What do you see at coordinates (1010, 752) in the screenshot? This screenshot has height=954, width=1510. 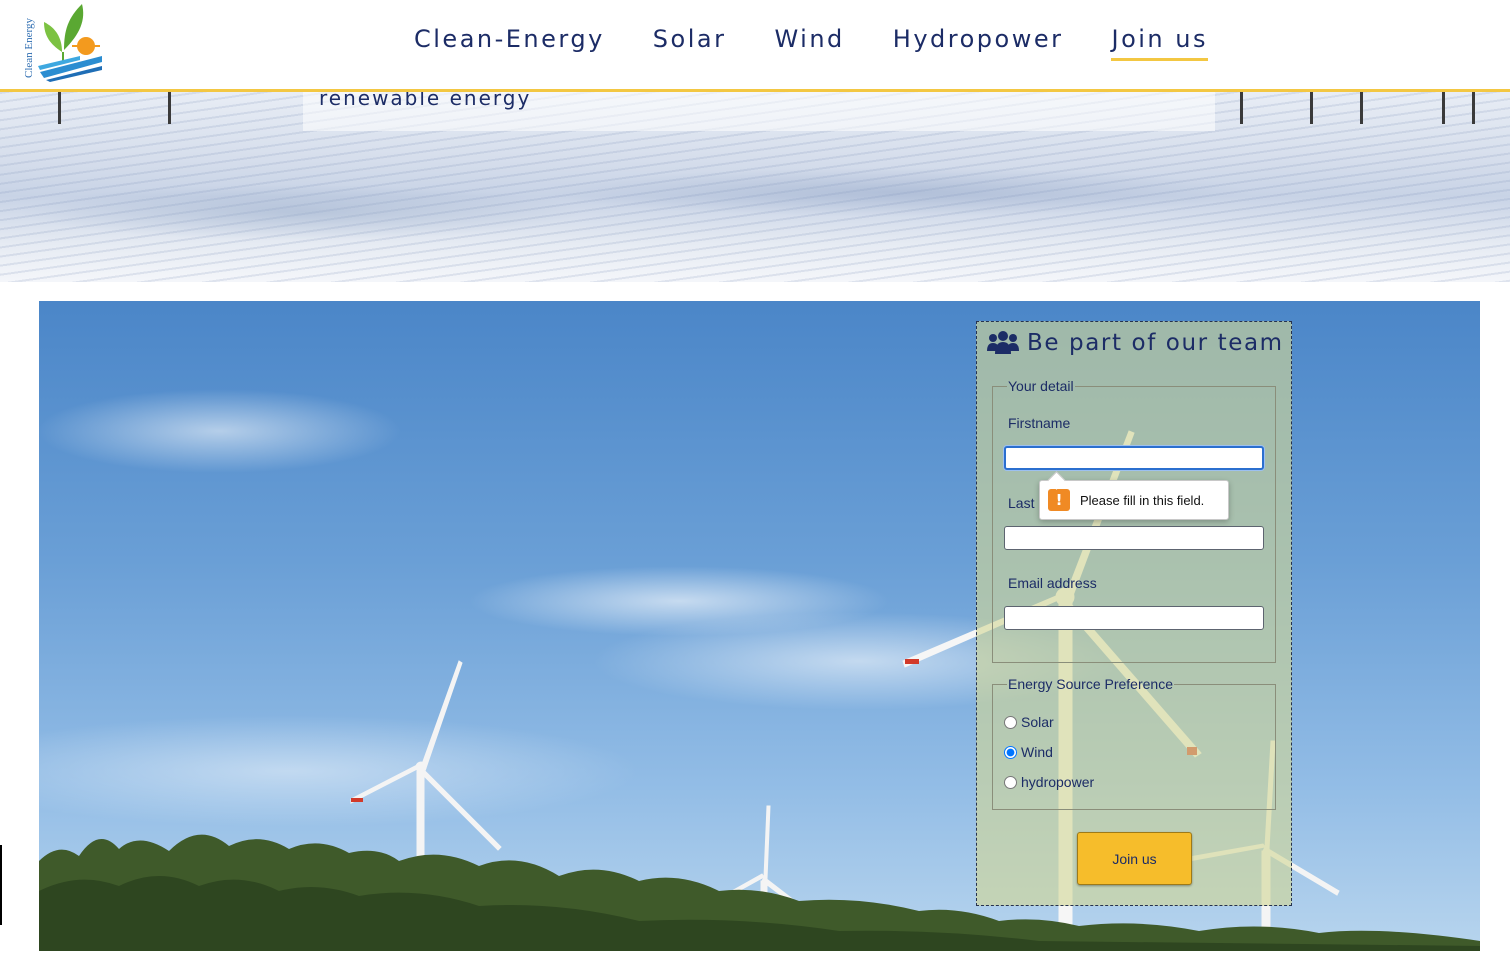 I see `wind-radio` at bounding box center [1010, 752].